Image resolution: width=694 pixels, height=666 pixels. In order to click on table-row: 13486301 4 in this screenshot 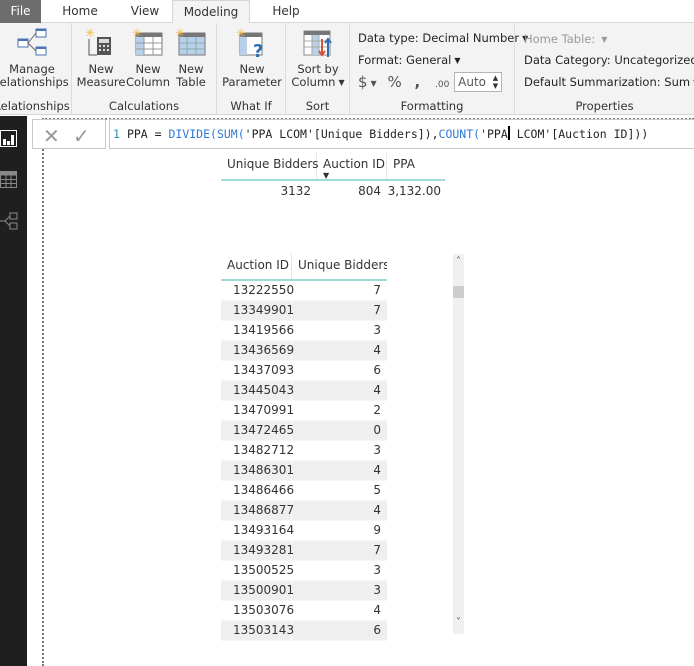, I will do `click(304, 471)`.